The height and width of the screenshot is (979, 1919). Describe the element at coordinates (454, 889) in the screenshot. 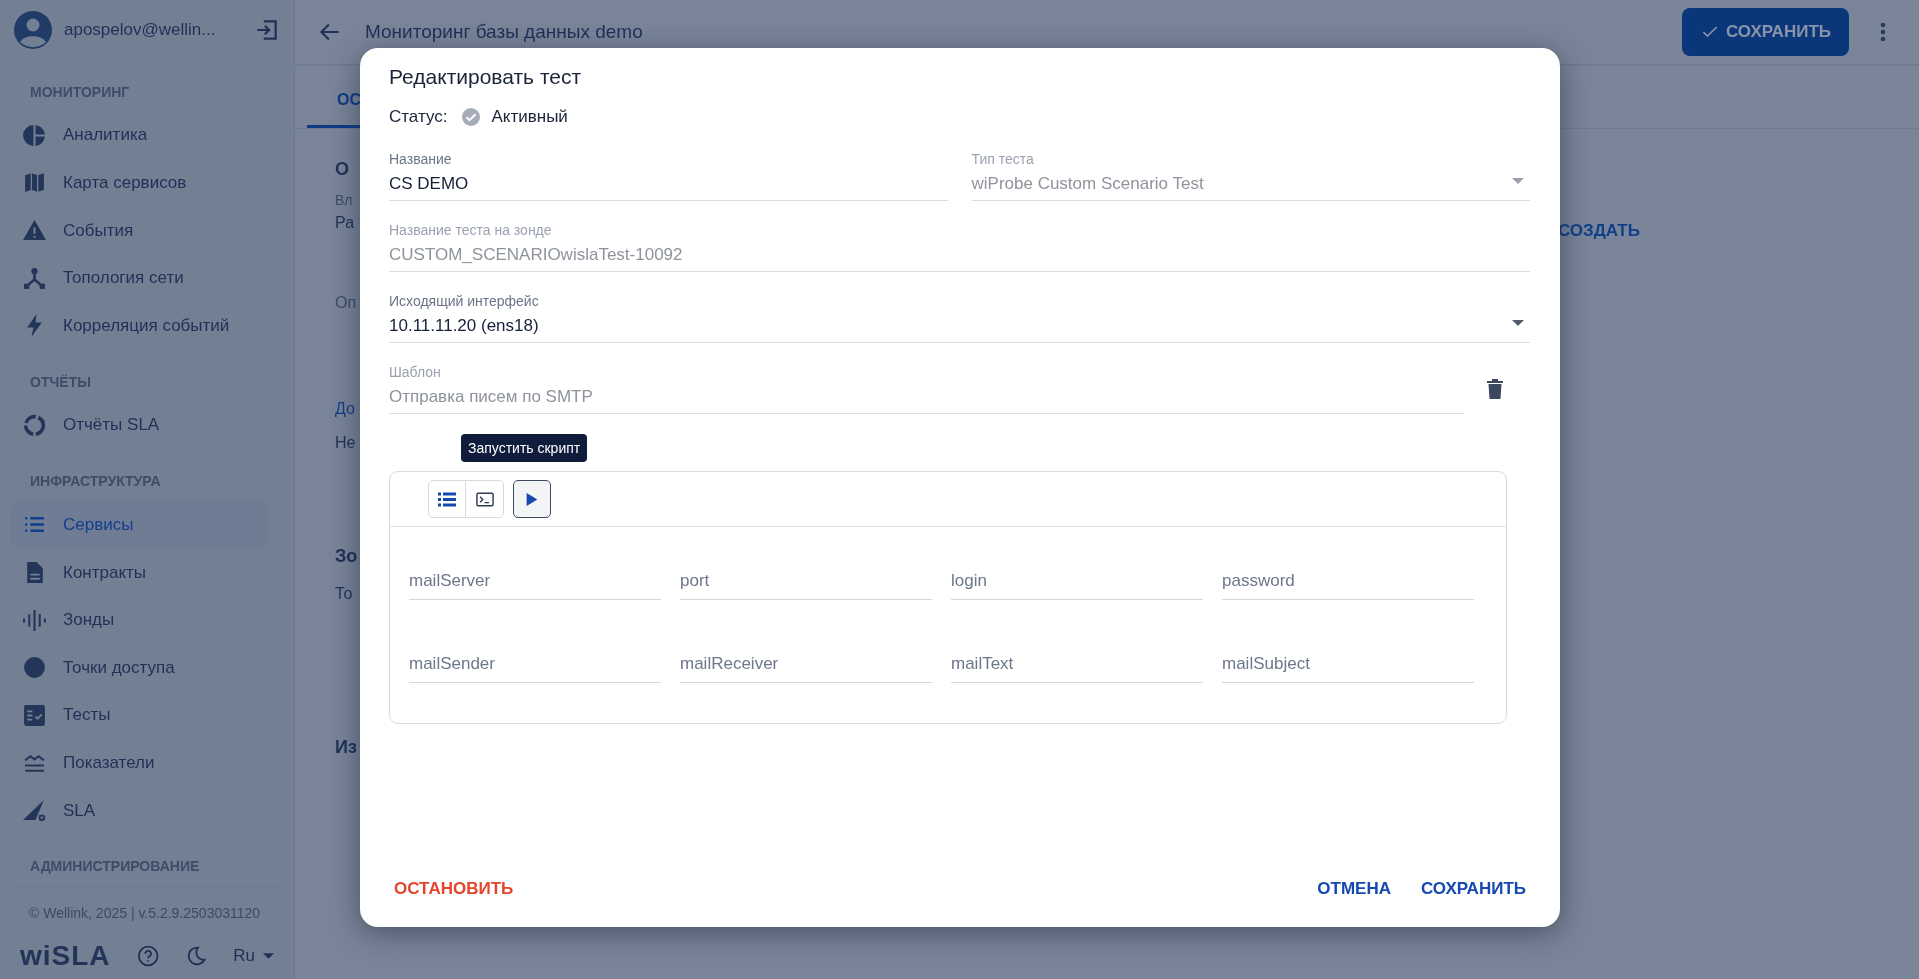

I see `stop-button: ОСТАНОВИТЬ` at that location.